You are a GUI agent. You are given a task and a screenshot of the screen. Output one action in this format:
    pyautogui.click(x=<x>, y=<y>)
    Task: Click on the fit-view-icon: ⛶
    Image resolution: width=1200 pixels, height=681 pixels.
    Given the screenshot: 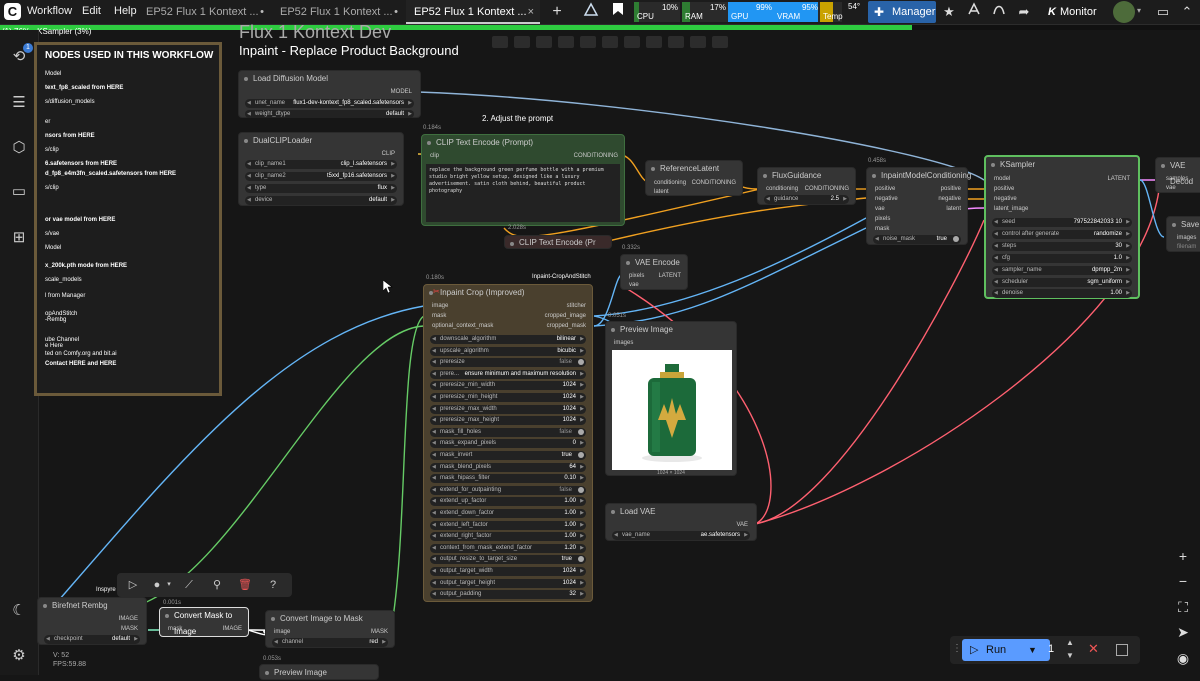 What is the action you would take?
    pyautogui.click(x=1183, y=607)
    